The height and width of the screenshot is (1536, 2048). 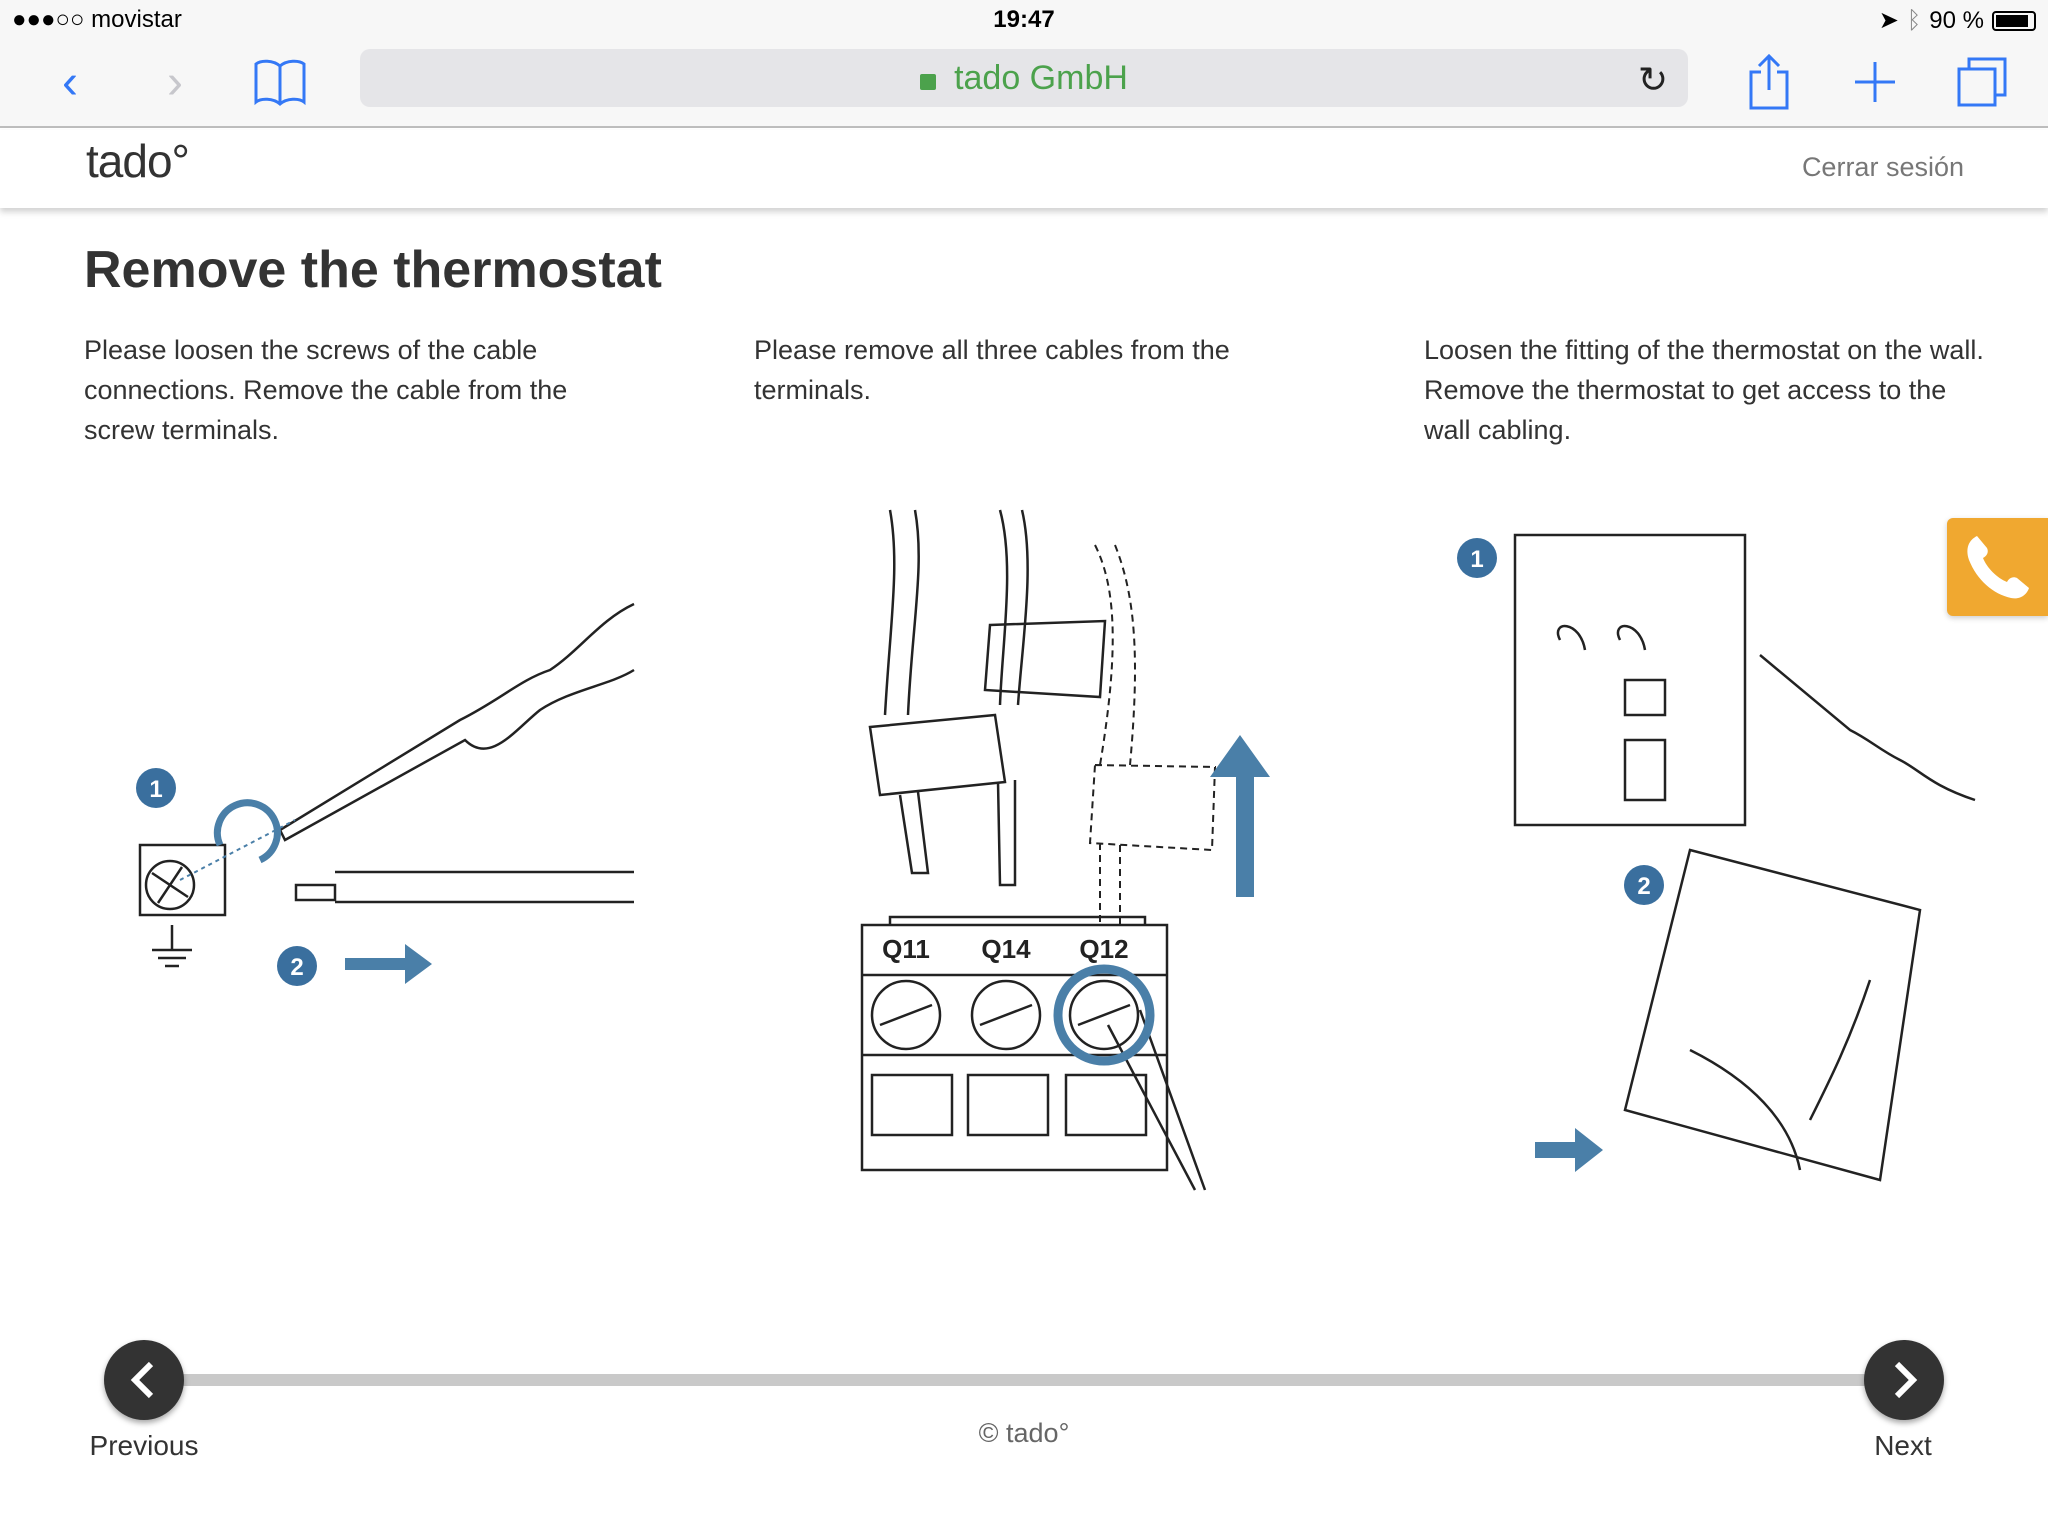 I want to click on lock-icon, so click(x=928, y=82).